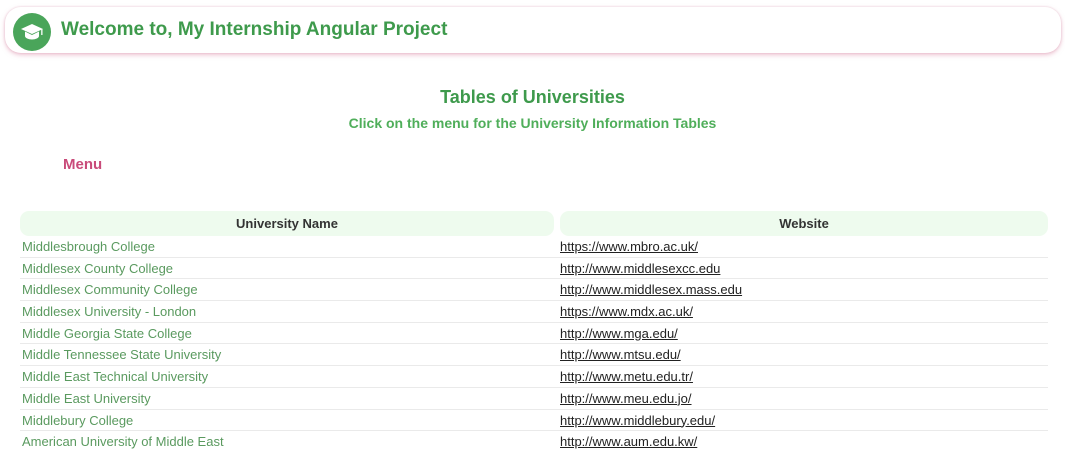 This screenshot has height=450, width=1065. What do you see at coordinates (110, 290) in the screenshot?
I see `university-name-cell: Middlesex Community College` at bounding box center [110, 290].